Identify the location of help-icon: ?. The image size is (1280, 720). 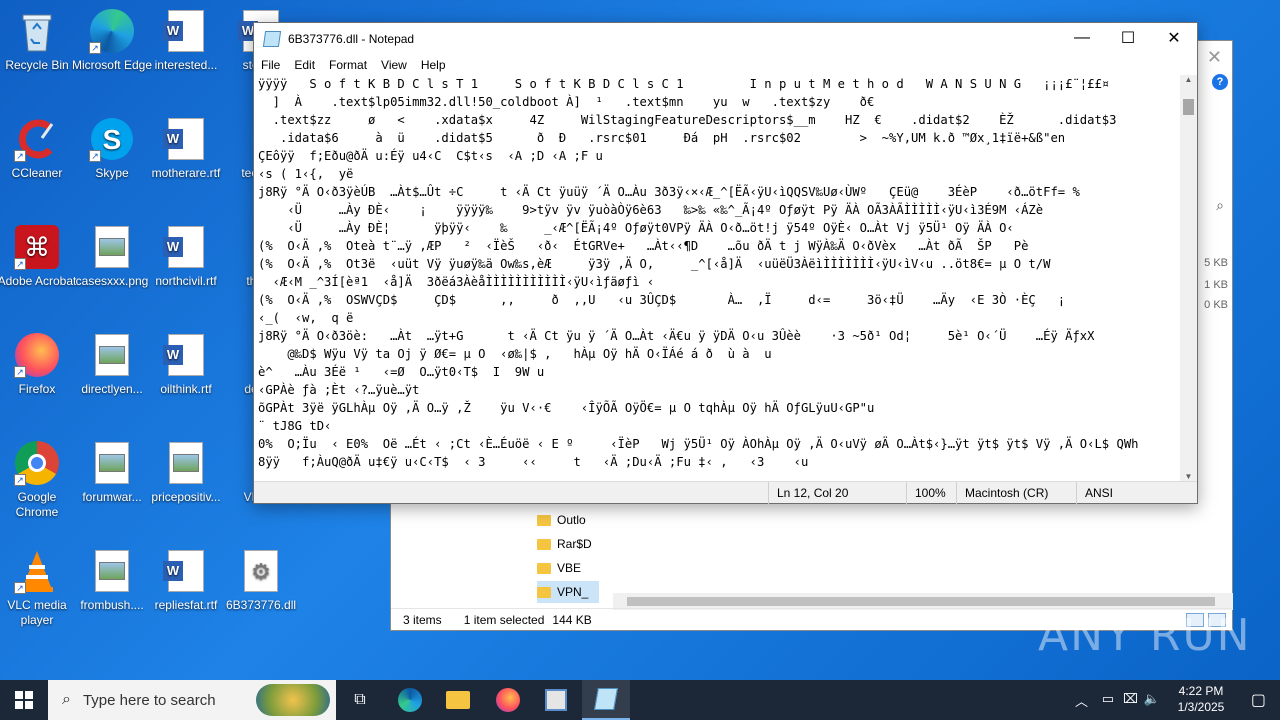
(1220, 82).